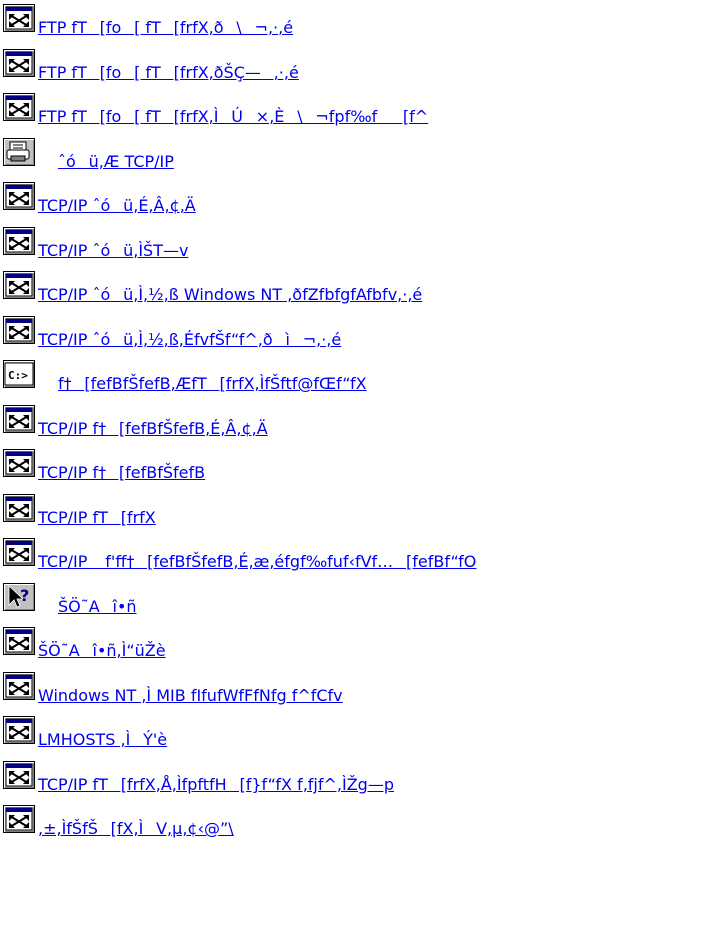  I want to click on topic-row: ŠÖ˜Aî•ñ,Ì“üŽè, so click(354, 645).